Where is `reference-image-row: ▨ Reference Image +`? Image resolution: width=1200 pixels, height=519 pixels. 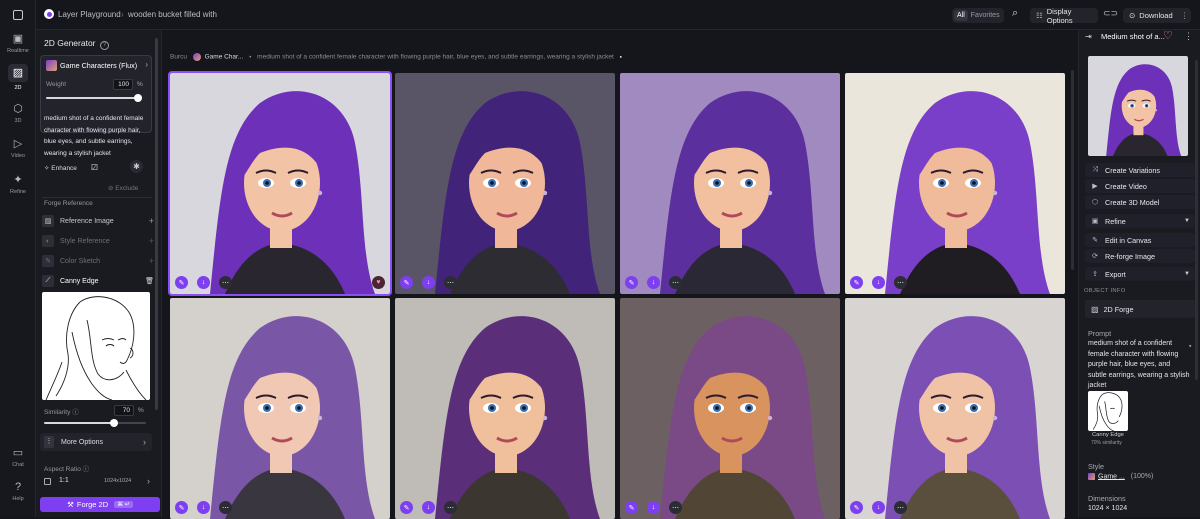 reference-image-row: ▨ Reference Image + is located at coordinates (98, 221).